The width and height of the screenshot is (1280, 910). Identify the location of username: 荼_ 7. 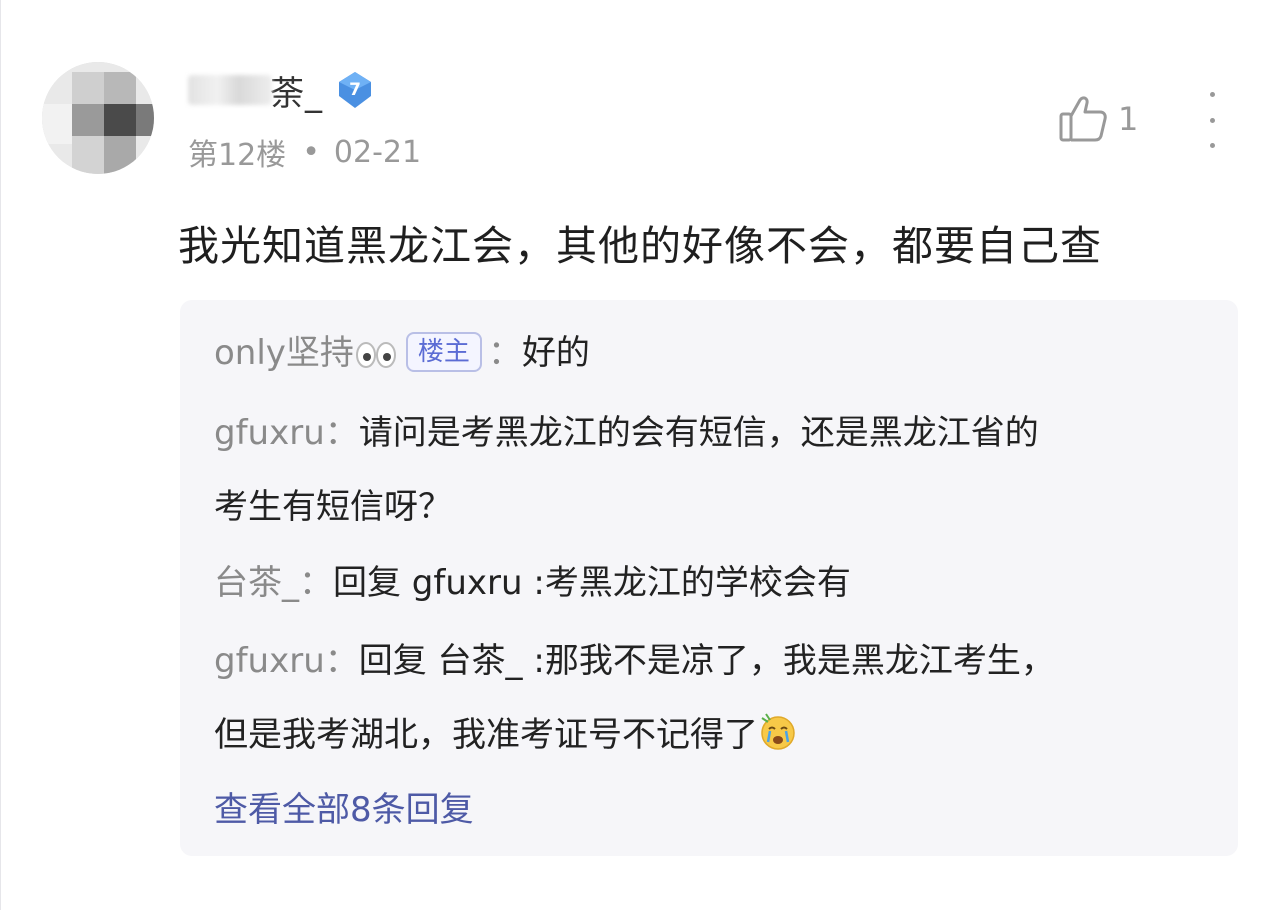
(281, 92).